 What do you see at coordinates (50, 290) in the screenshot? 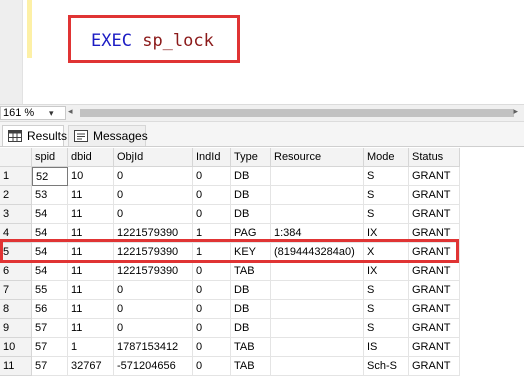
I see `cell-spid: 55` at bounding box center [50, 290].